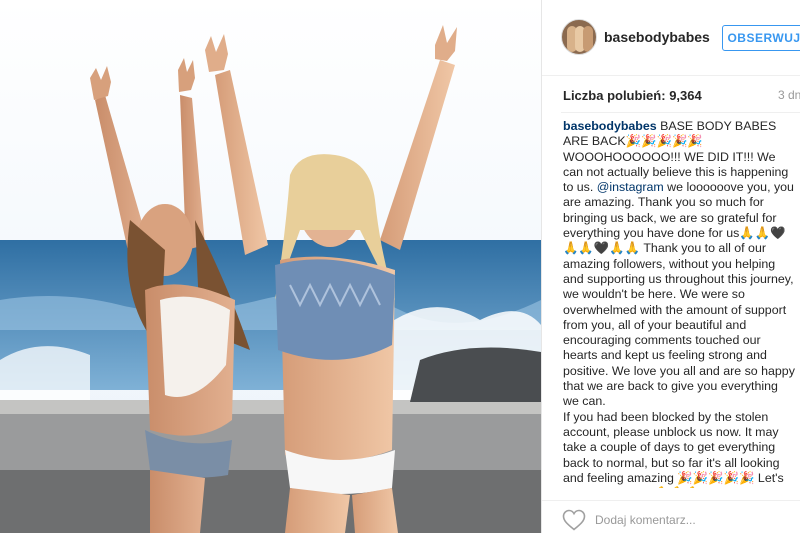  Describe the element at coordinates (579, 37) in the screenshot. I see `avatar` at that location.